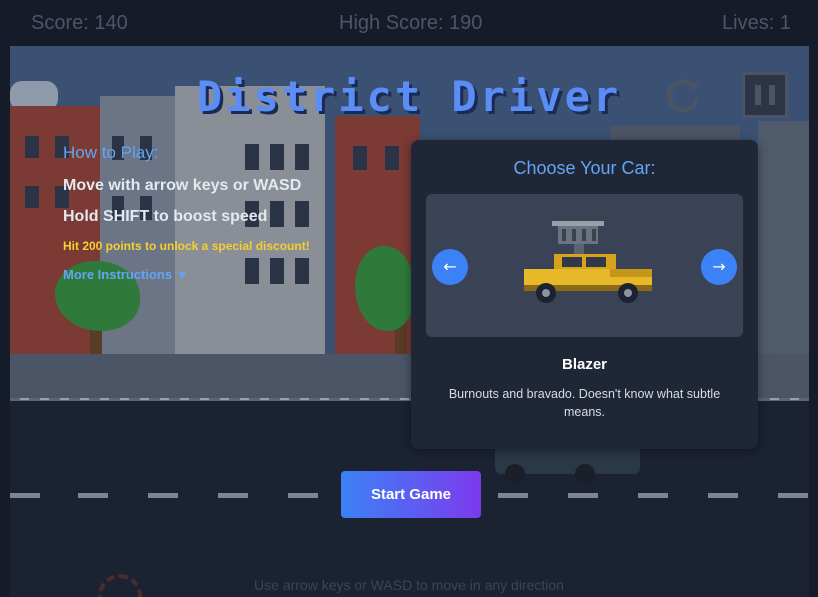 The height and width of the screenshot is (597, 818). Describe the element at coordinates (385, 288) in the screenshot. I see `tree` at that location.